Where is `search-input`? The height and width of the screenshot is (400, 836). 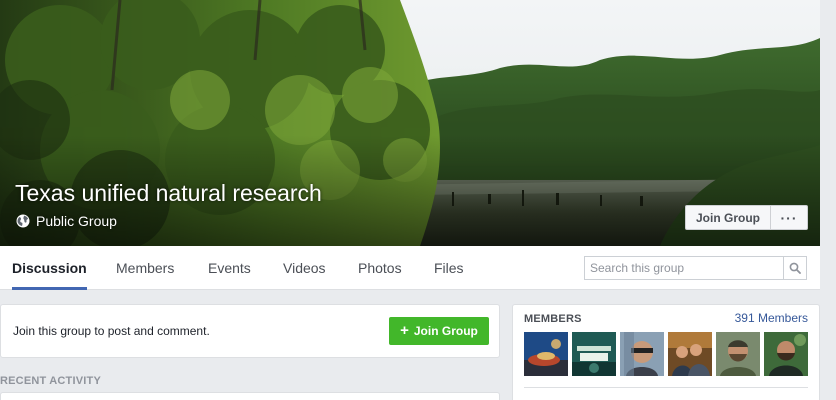
search-input is located at coordinates (684, 268).